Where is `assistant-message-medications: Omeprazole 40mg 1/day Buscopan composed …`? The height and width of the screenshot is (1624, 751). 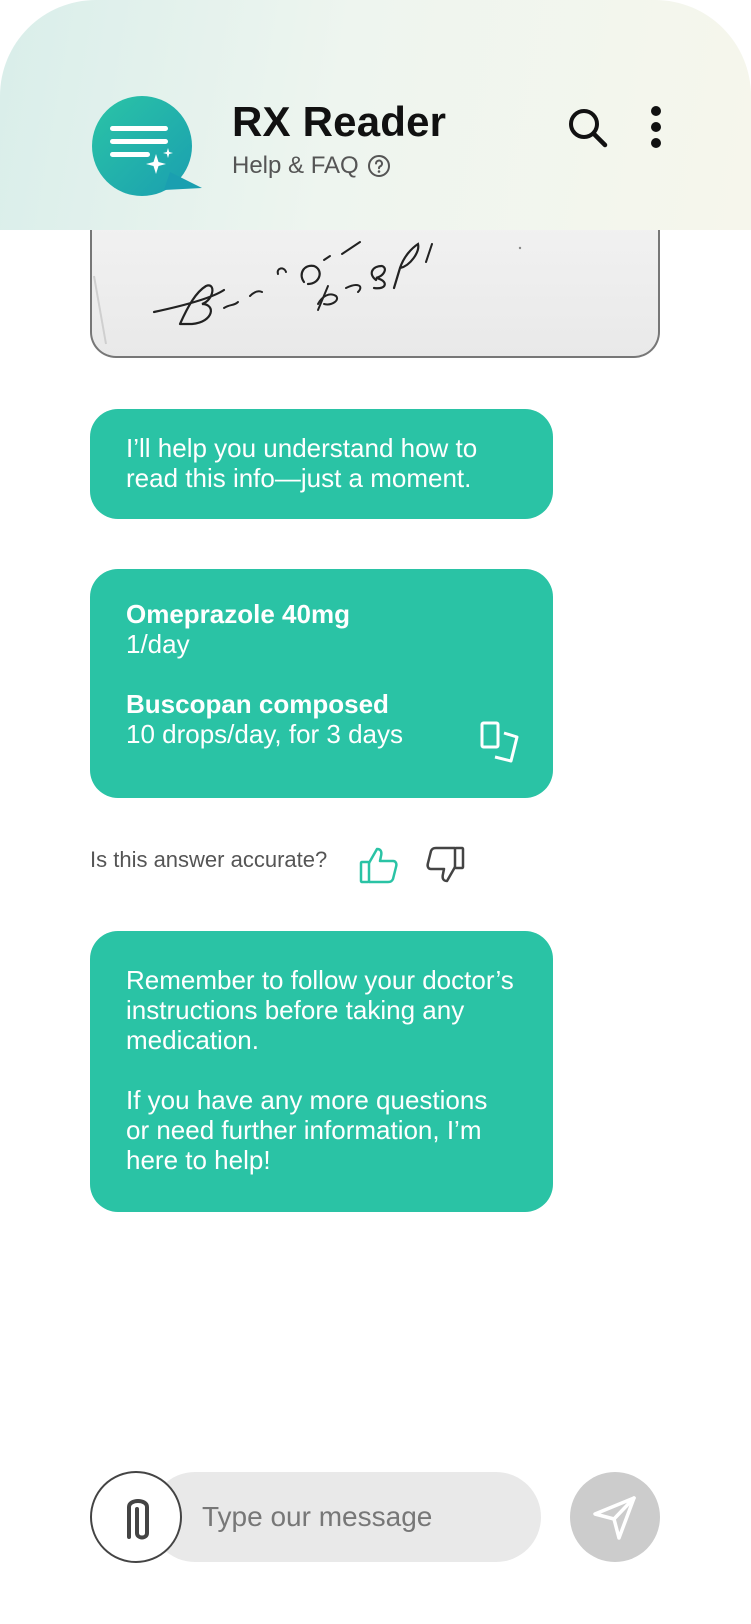 assistant-message-medications: Omeprazole 40mg 1/day Buscopan composed … is located at coordinates (321, 683).